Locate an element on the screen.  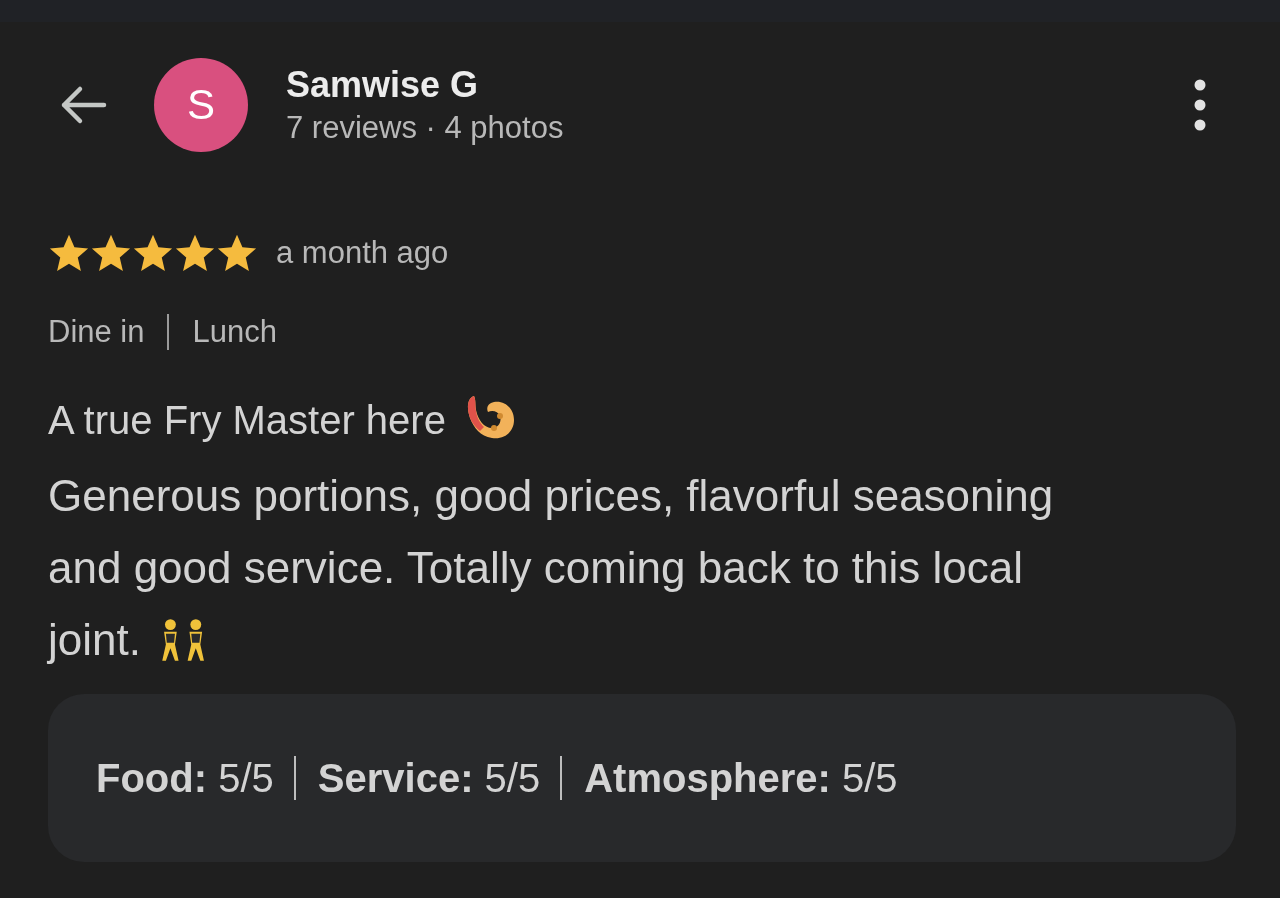
more-options-icon is located at coordinates (1200, 105).